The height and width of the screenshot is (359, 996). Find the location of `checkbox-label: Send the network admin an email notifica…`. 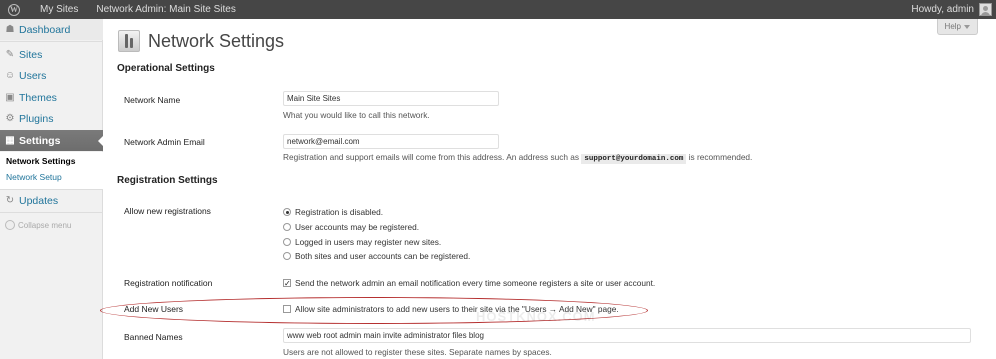

checkbox-label: Send the network admin an email notifica… is located at coordinates (475, 283).